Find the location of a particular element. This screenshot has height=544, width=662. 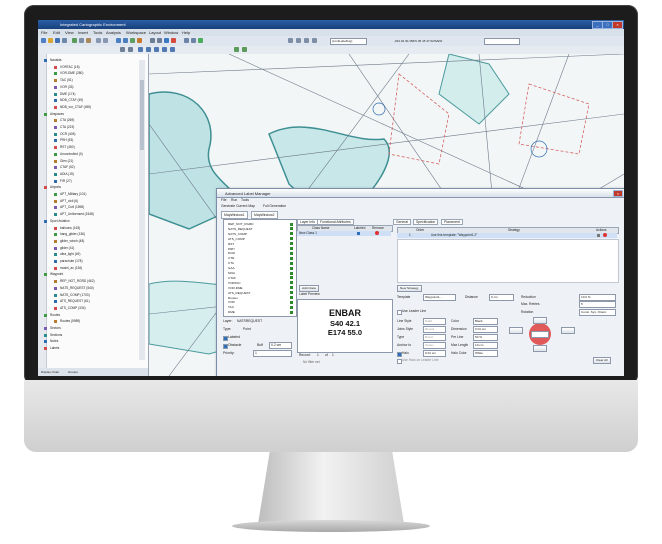

pos-left-button is located at coordinates (516, 330).